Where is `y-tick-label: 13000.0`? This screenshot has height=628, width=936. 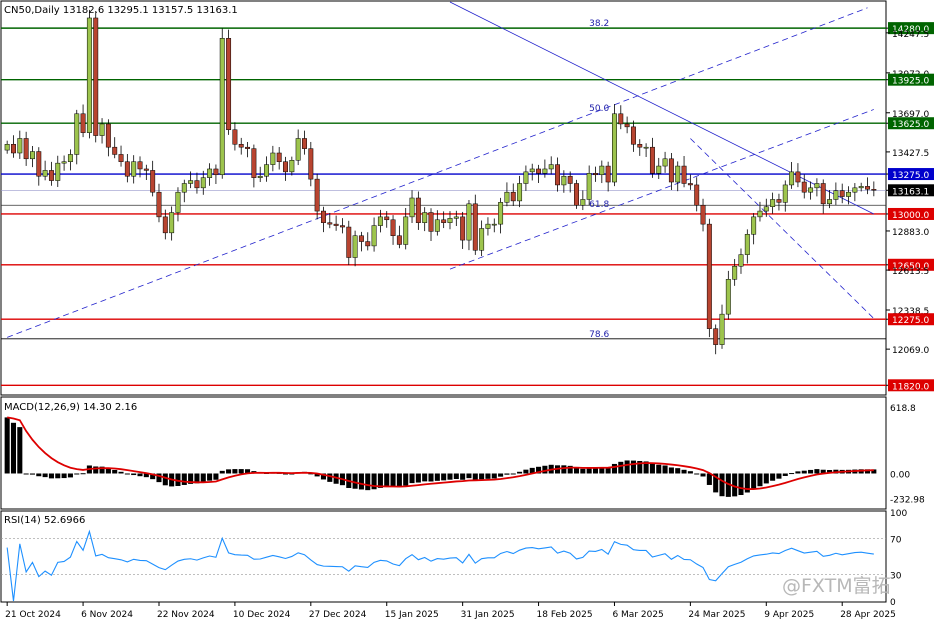 y-tick-label: 13000.0 is located at coordinates (910, 216).